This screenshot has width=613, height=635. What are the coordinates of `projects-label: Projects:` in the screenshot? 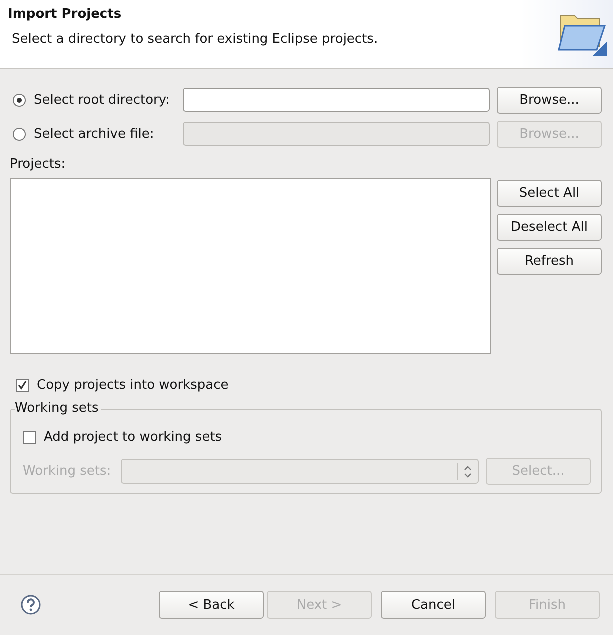 It's located at (38, 164).